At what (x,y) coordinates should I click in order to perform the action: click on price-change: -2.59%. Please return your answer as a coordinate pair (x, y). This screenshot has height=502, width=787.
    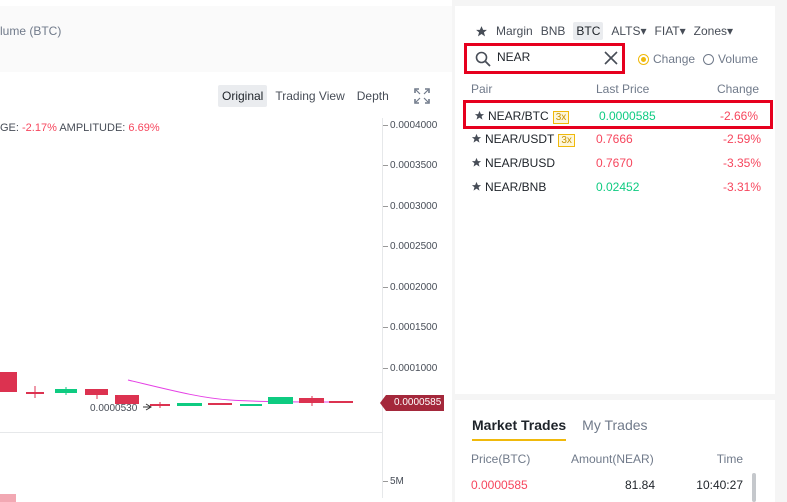
    Looking at the image, I should click on (741, 139).